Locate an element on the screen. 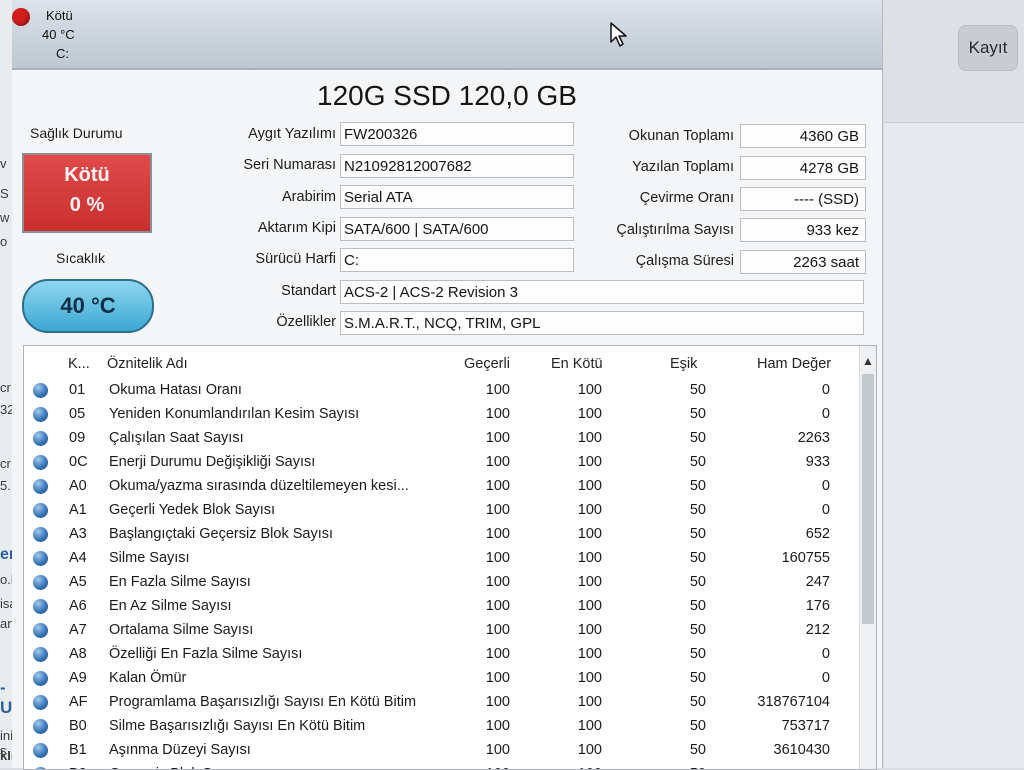 The width and height of the screenshot is (1024, 770). cell-name: Okuma Hatası Oranı is located at coordinates (175, 390).